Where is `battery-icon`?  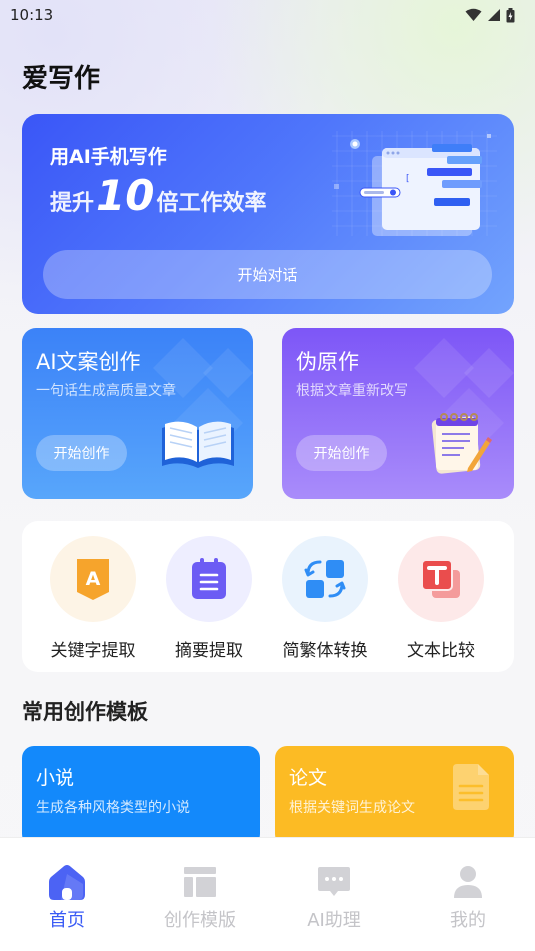
battery-icon is located at coordinates (510, 14).